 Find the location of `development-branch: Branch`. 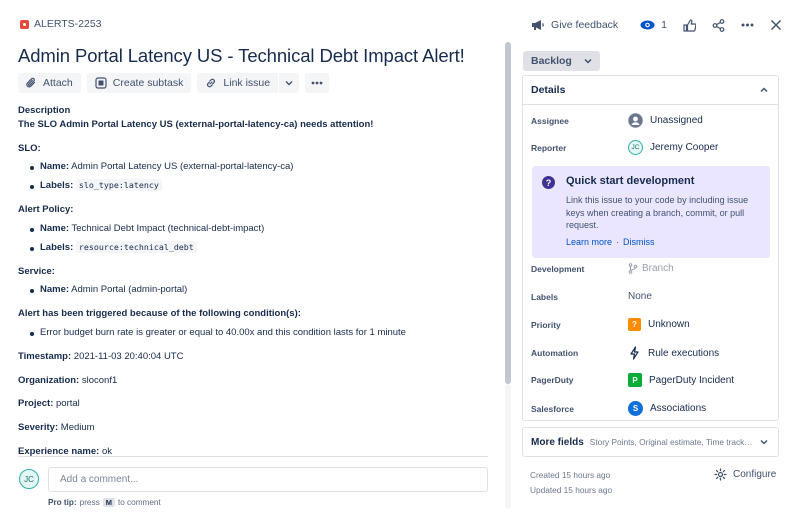

development-branch: Branch is located at coordinates (651, 268).